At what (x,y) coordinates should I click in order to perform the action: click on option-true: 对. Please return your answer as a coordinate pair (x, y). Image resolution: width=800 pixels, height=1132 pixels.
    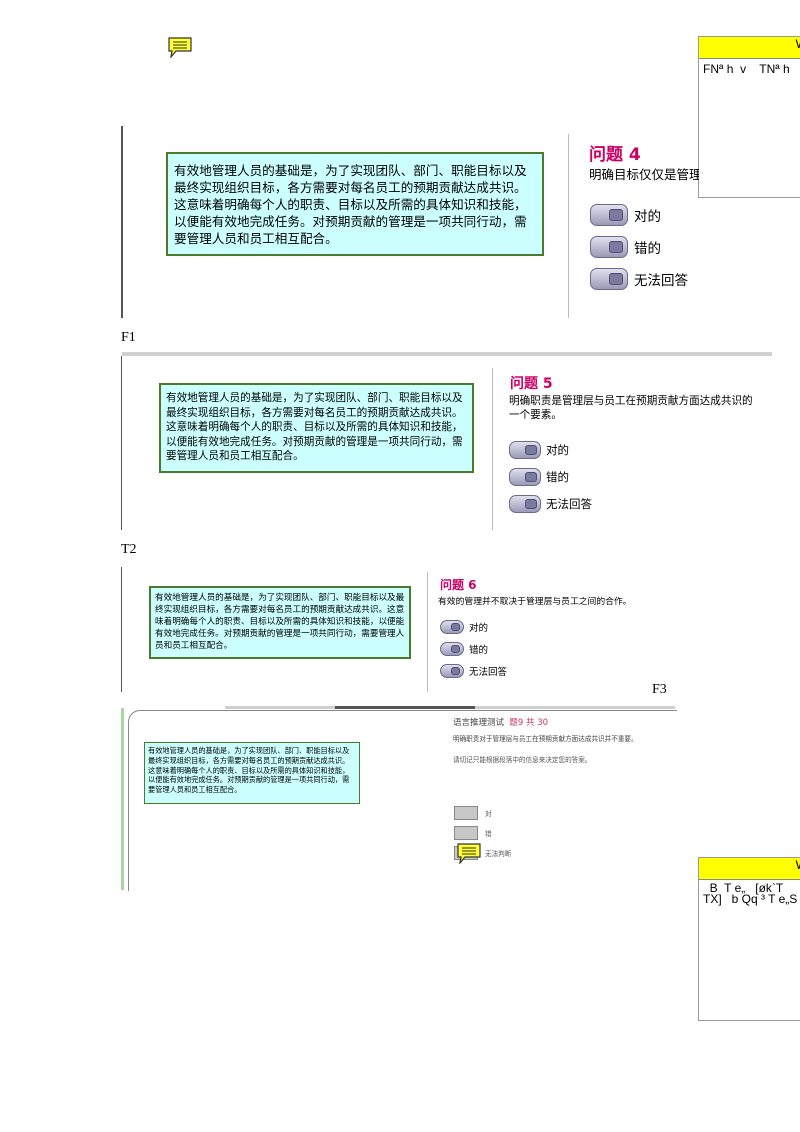
    Looking at the image, I should click on (473, 813).